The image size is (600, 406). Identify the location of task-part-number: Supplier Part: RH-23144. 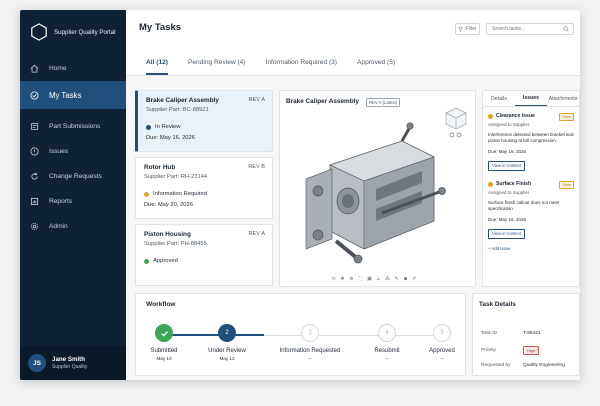
(176, 177).